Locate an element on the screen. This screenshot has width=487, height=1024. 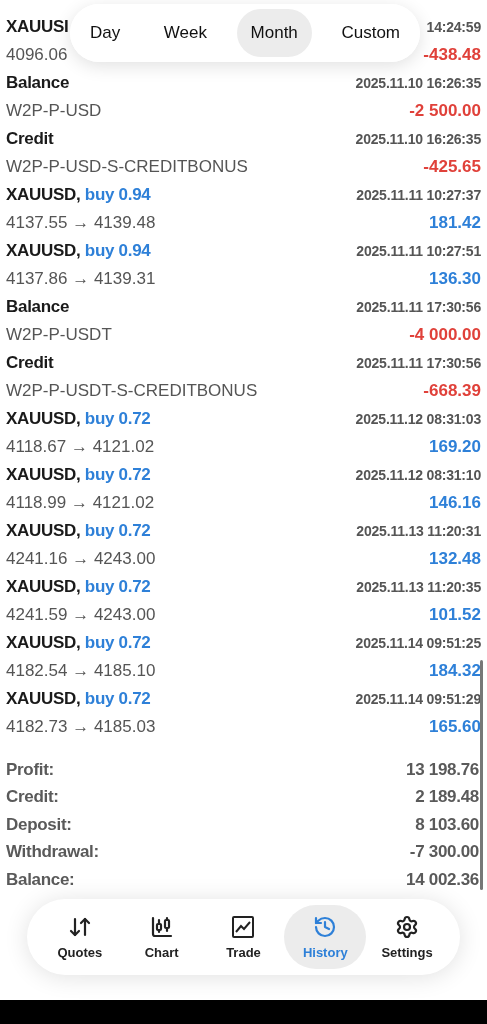
row-detail: 4241.59 → 4243.00 is located at coordinates (81, 615).